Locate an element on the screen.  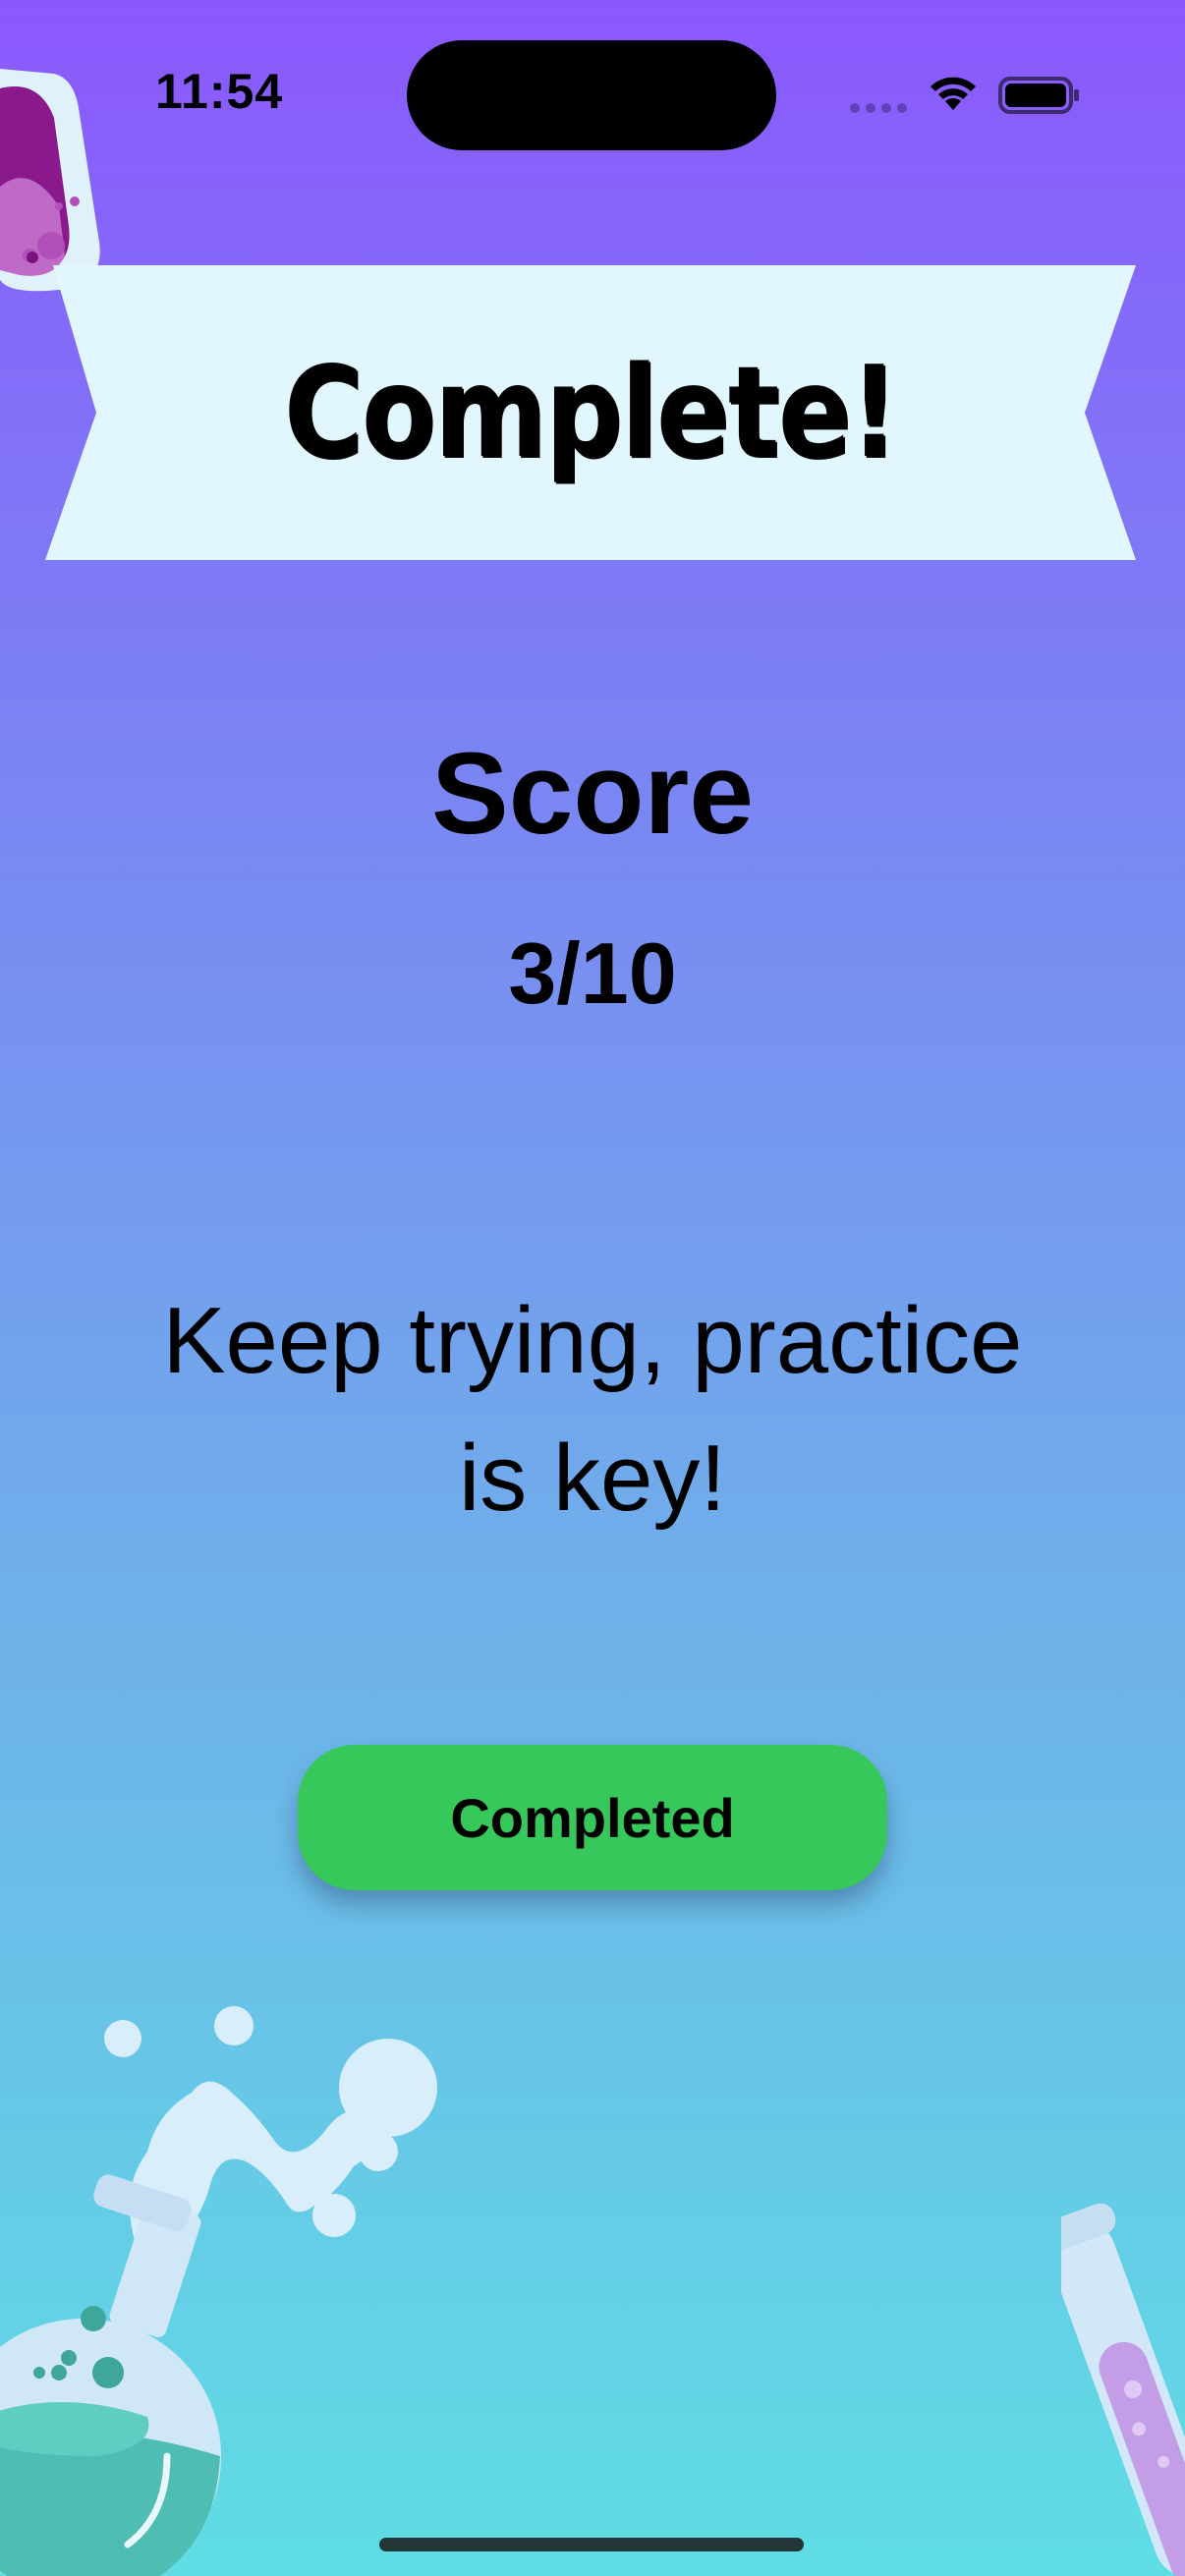
dynamic-island is located at coordinates (592, 95).